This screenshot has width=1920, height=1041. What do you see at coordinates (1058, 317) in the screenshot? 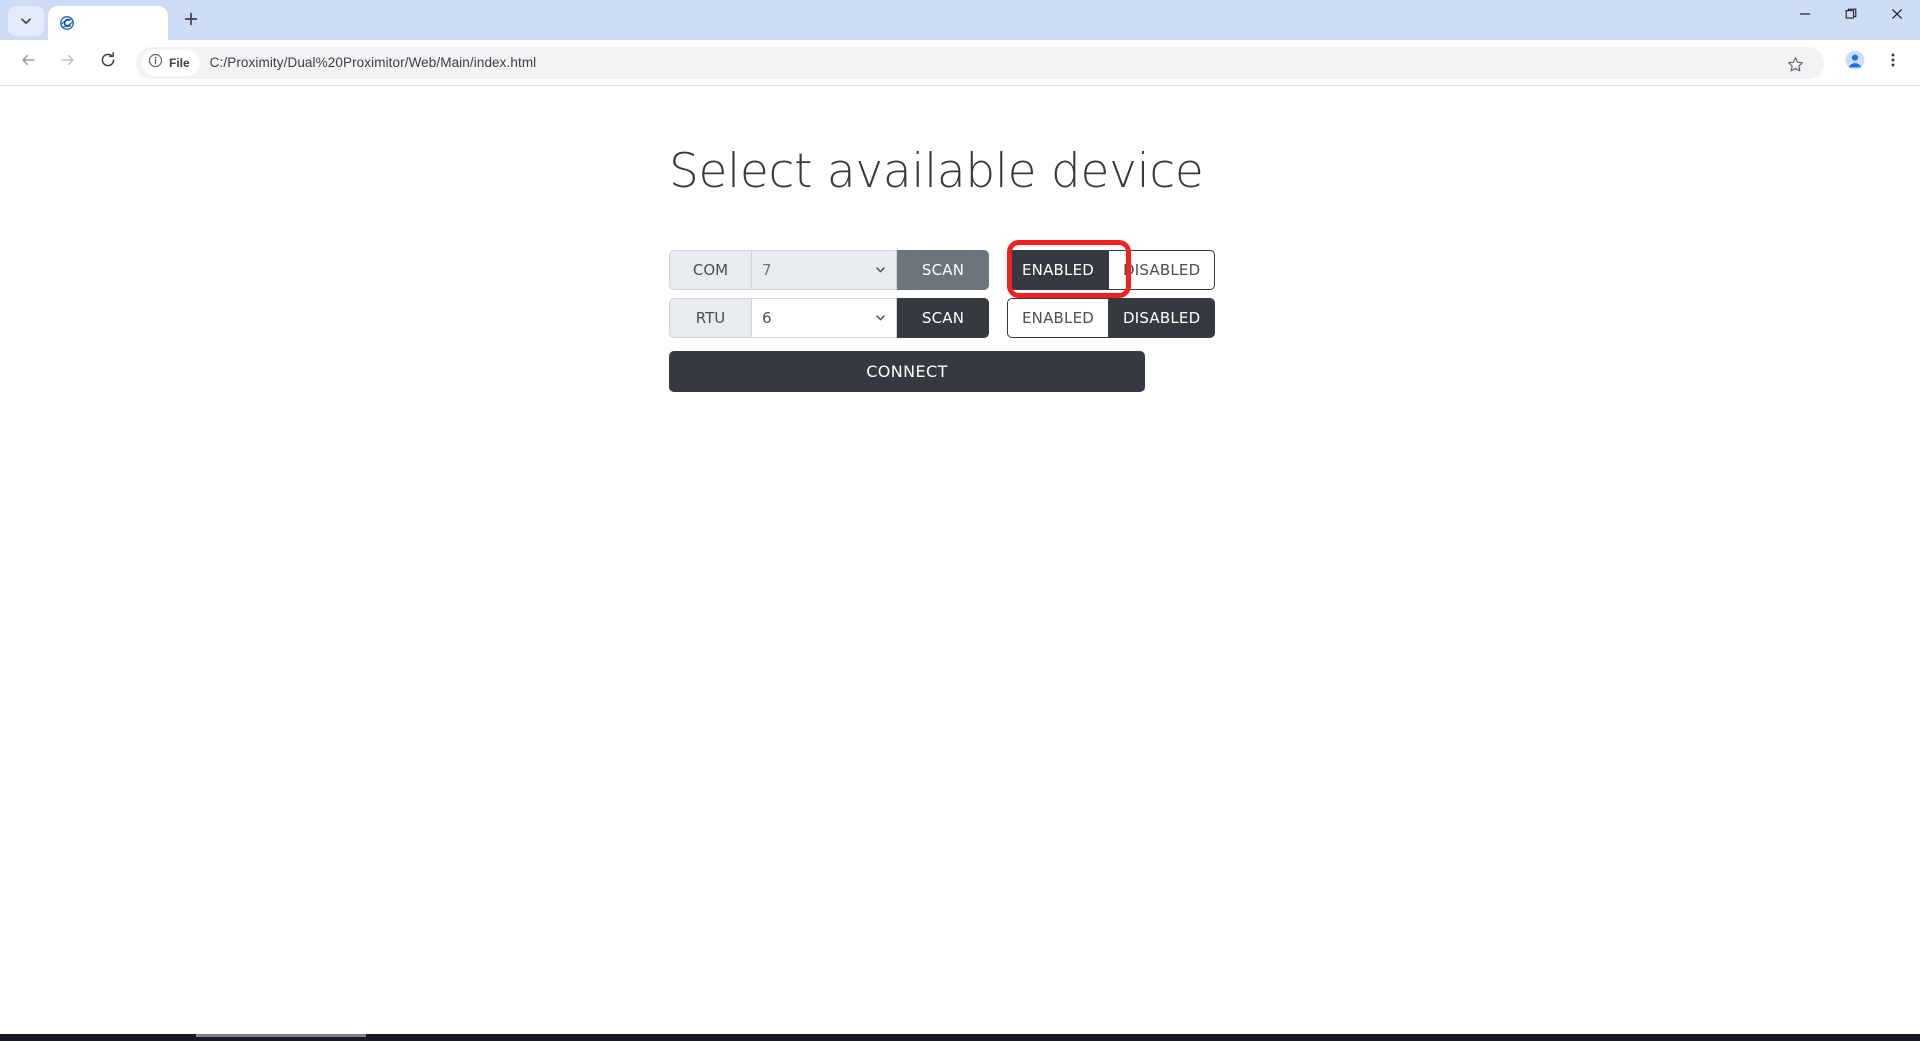
I see `rtu-enabled-button: ENABLED` at bounding box center [1058, 317].